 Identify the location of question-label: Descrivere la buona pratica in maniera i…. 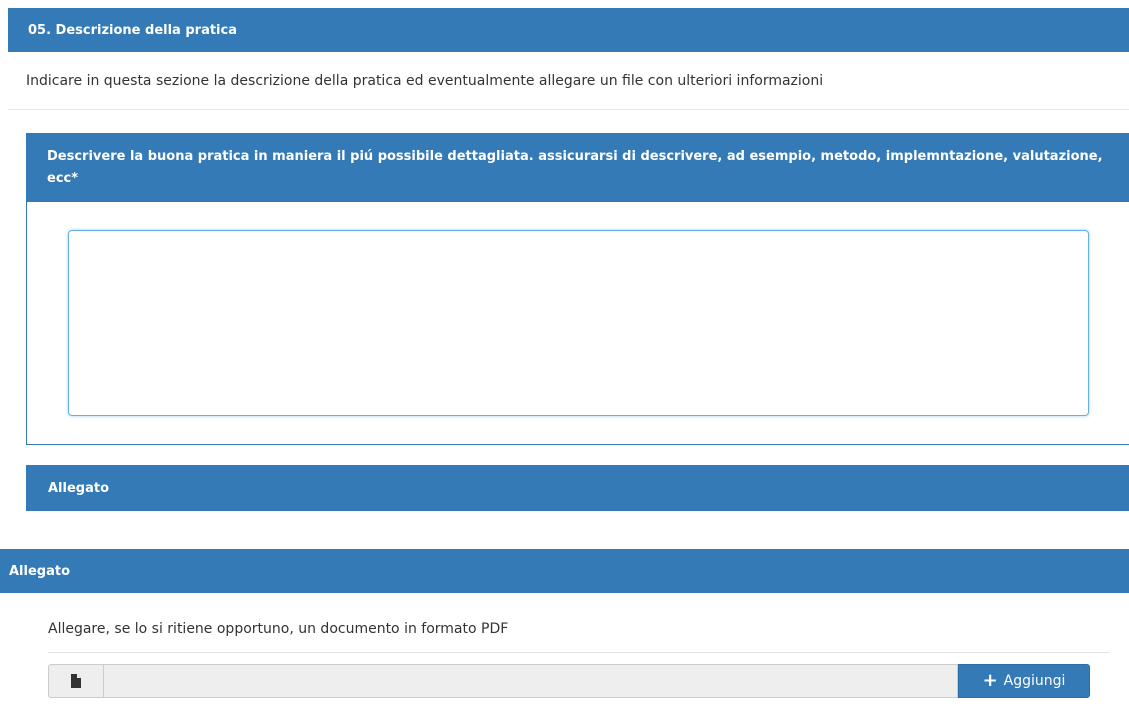
(578, 168).